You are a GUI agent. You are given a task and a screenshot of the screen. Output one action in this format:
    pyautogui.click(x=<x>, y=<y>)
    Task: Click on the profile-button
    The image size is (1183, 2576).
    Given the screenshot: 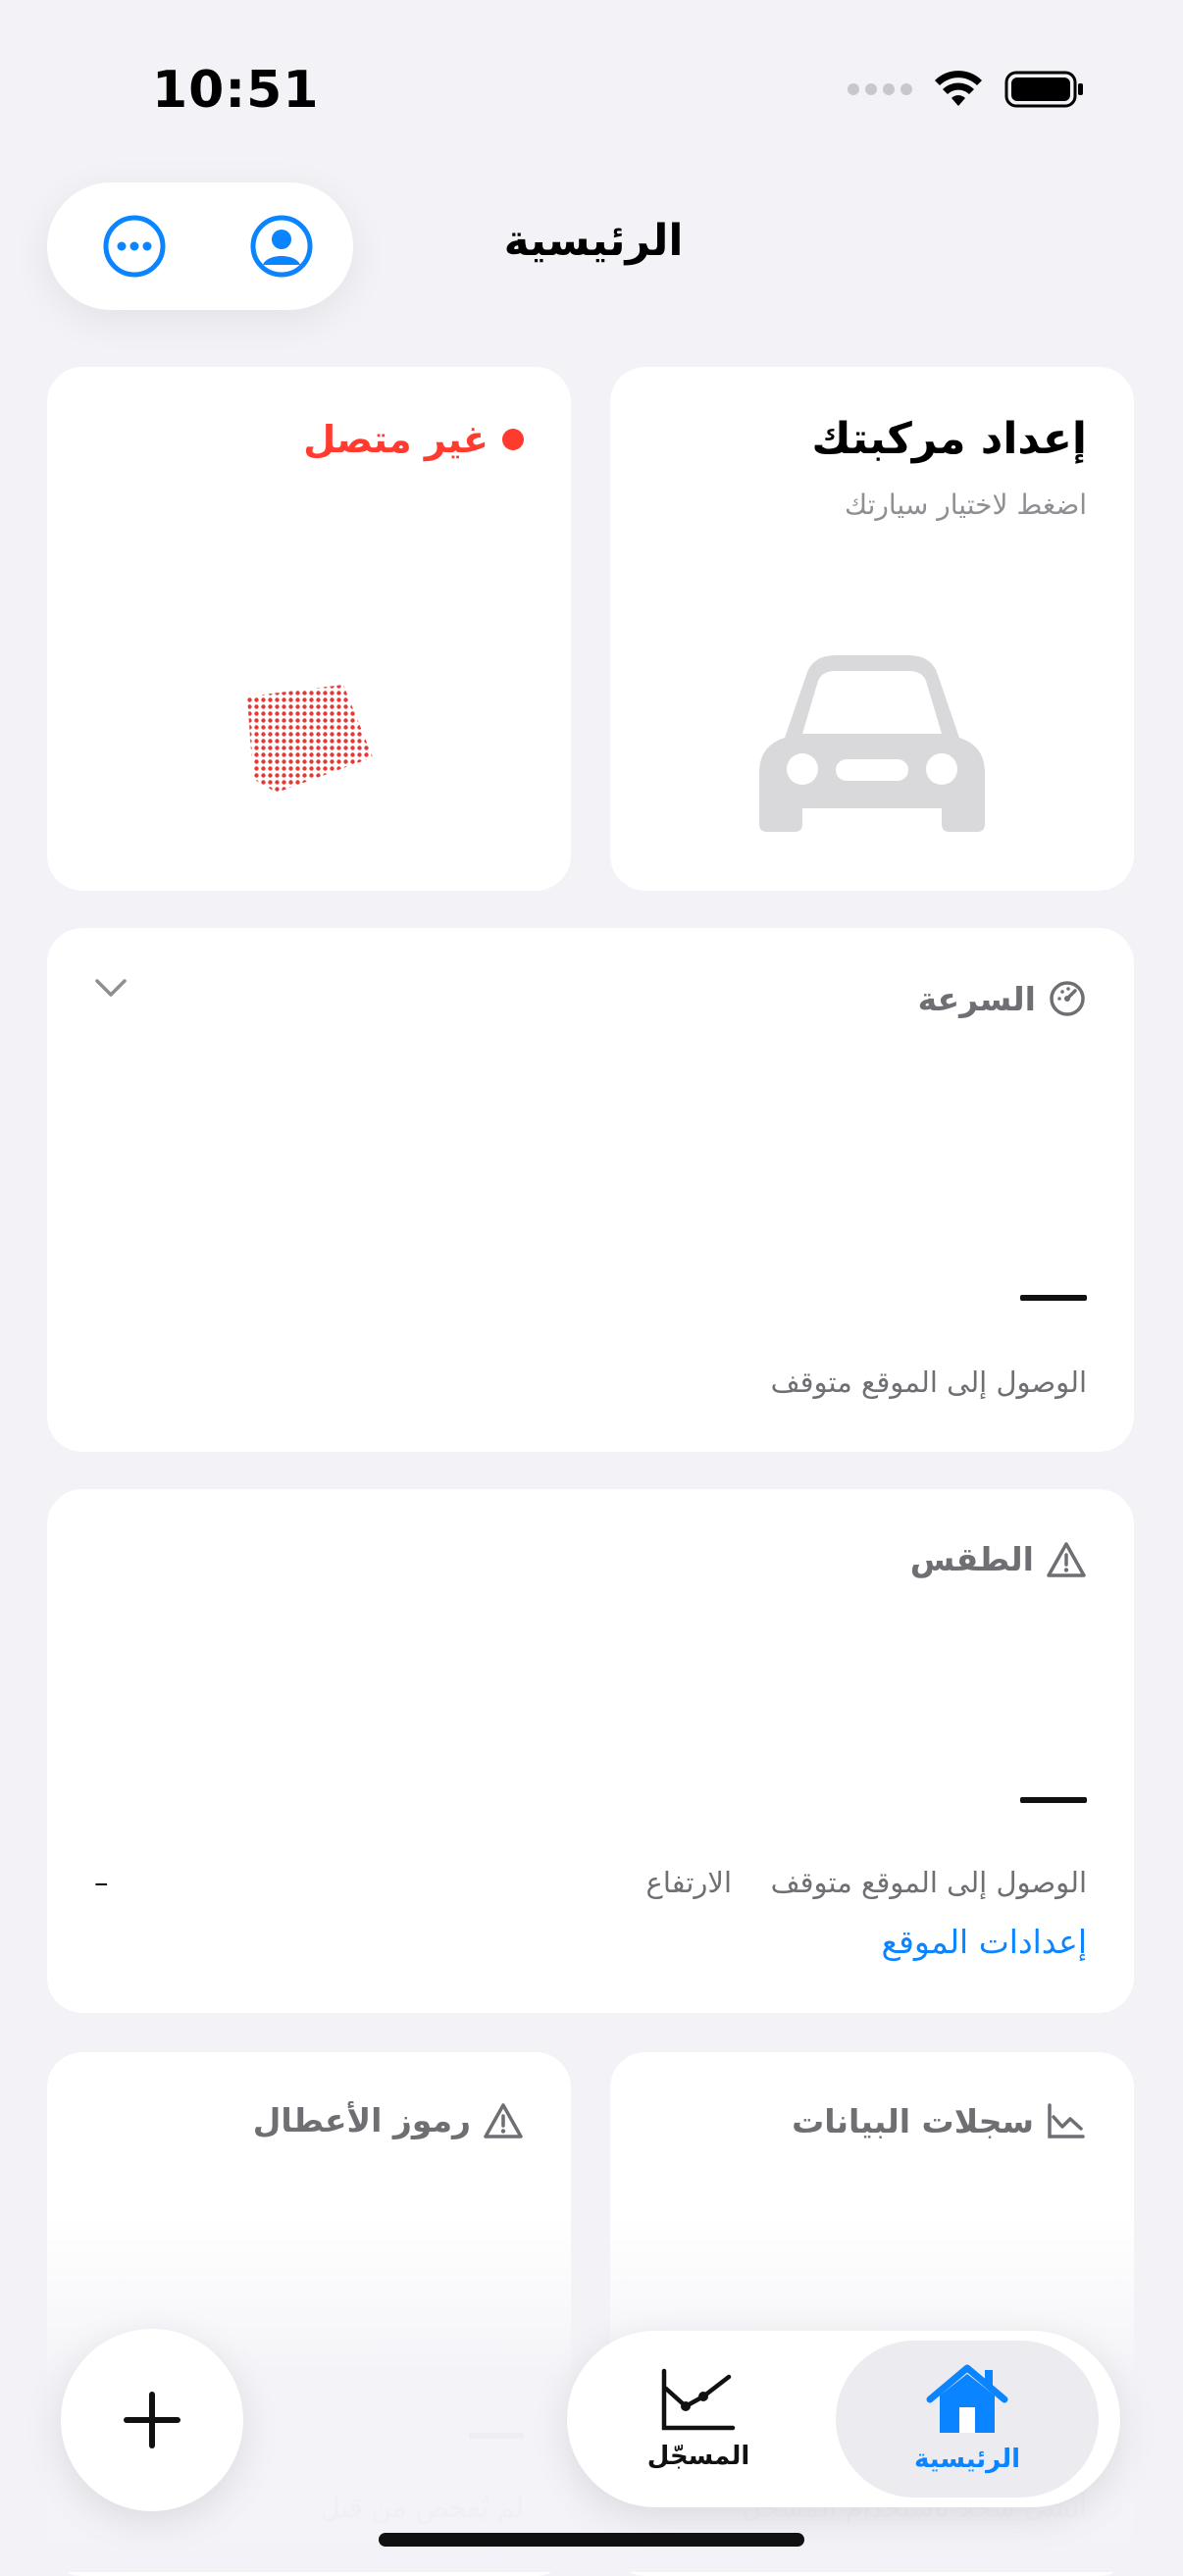 What is the action you would take?
    pyautogui.click(x=282, y=246)
    